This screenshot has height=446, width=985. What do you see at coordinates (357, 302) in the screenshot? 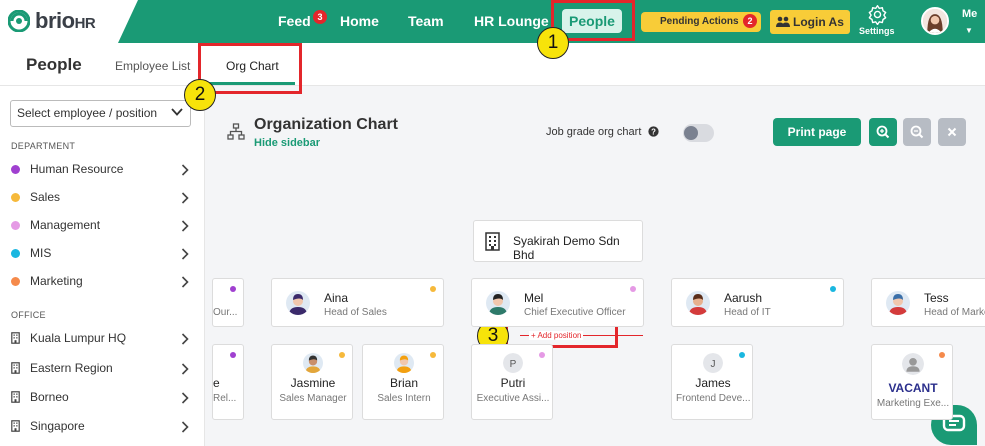
I see `employee-card: Aina Head of Sales` at bounding box center [357, 302].